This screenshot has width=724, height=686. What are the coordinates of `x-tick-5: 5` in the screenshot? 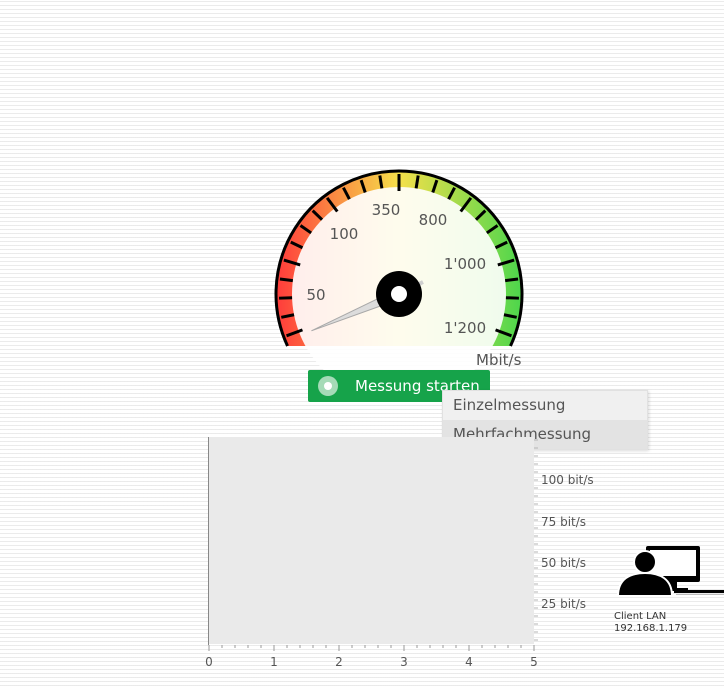 It's located at (534, 662).